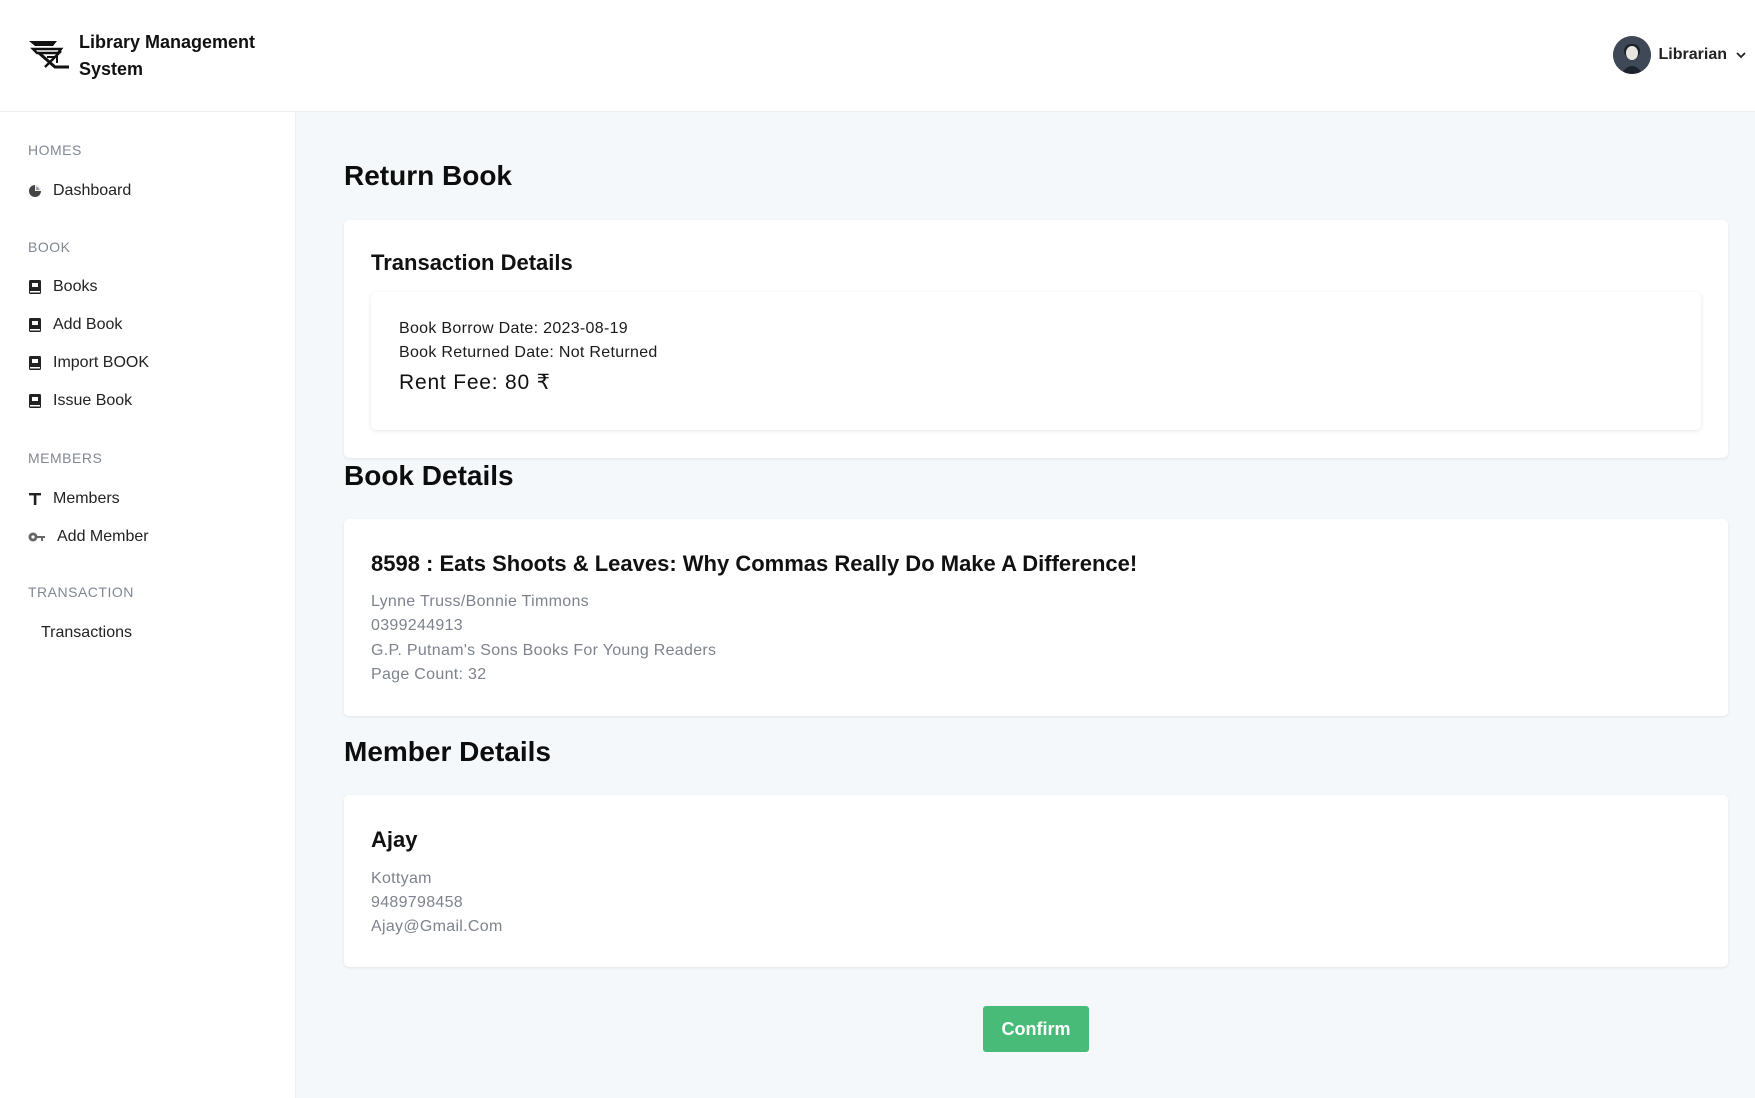 This screenshot has width=1755, height=1098. I want to click on text-t-icon, so click(35, 499).